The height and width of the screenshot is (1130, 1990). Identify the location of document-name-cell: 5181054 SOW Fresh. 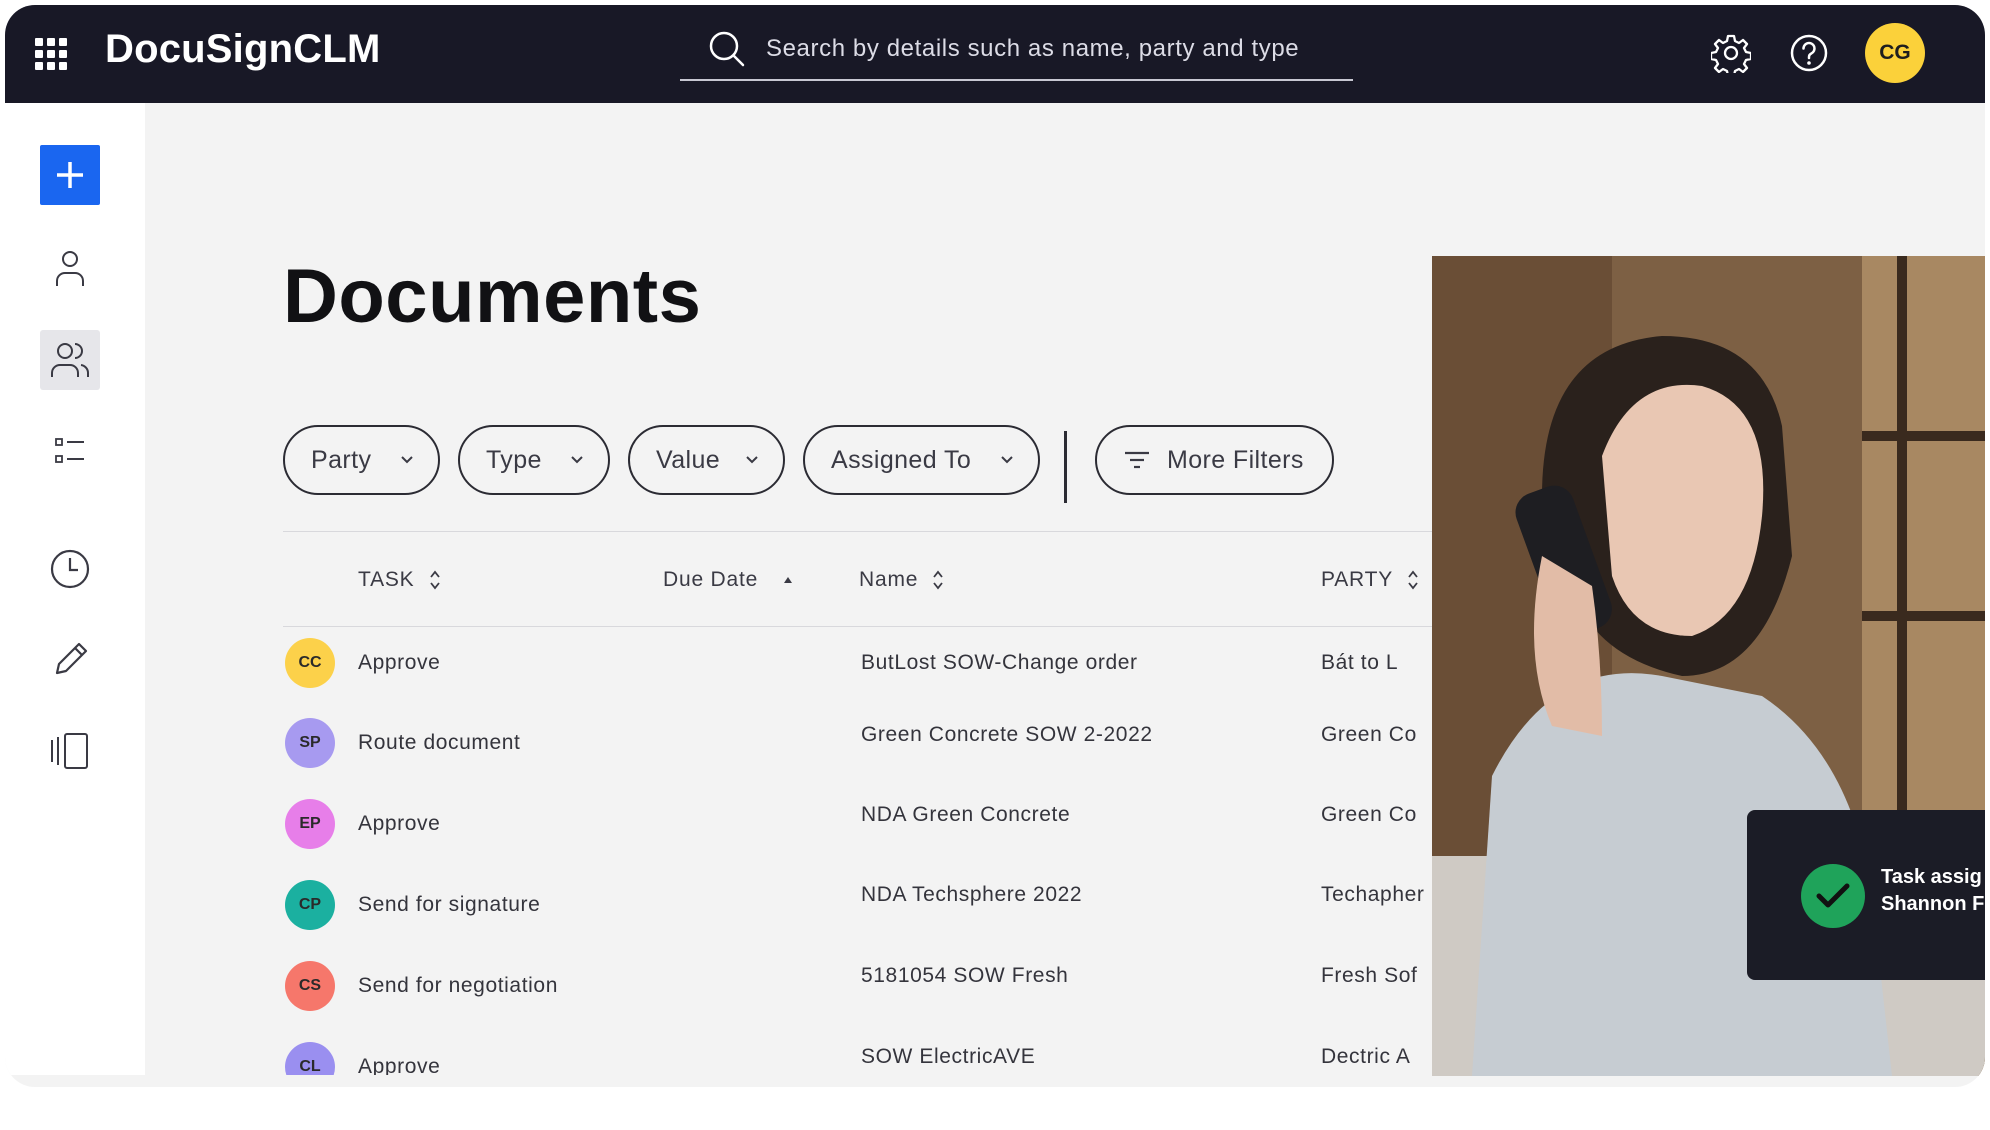
(964, 976).